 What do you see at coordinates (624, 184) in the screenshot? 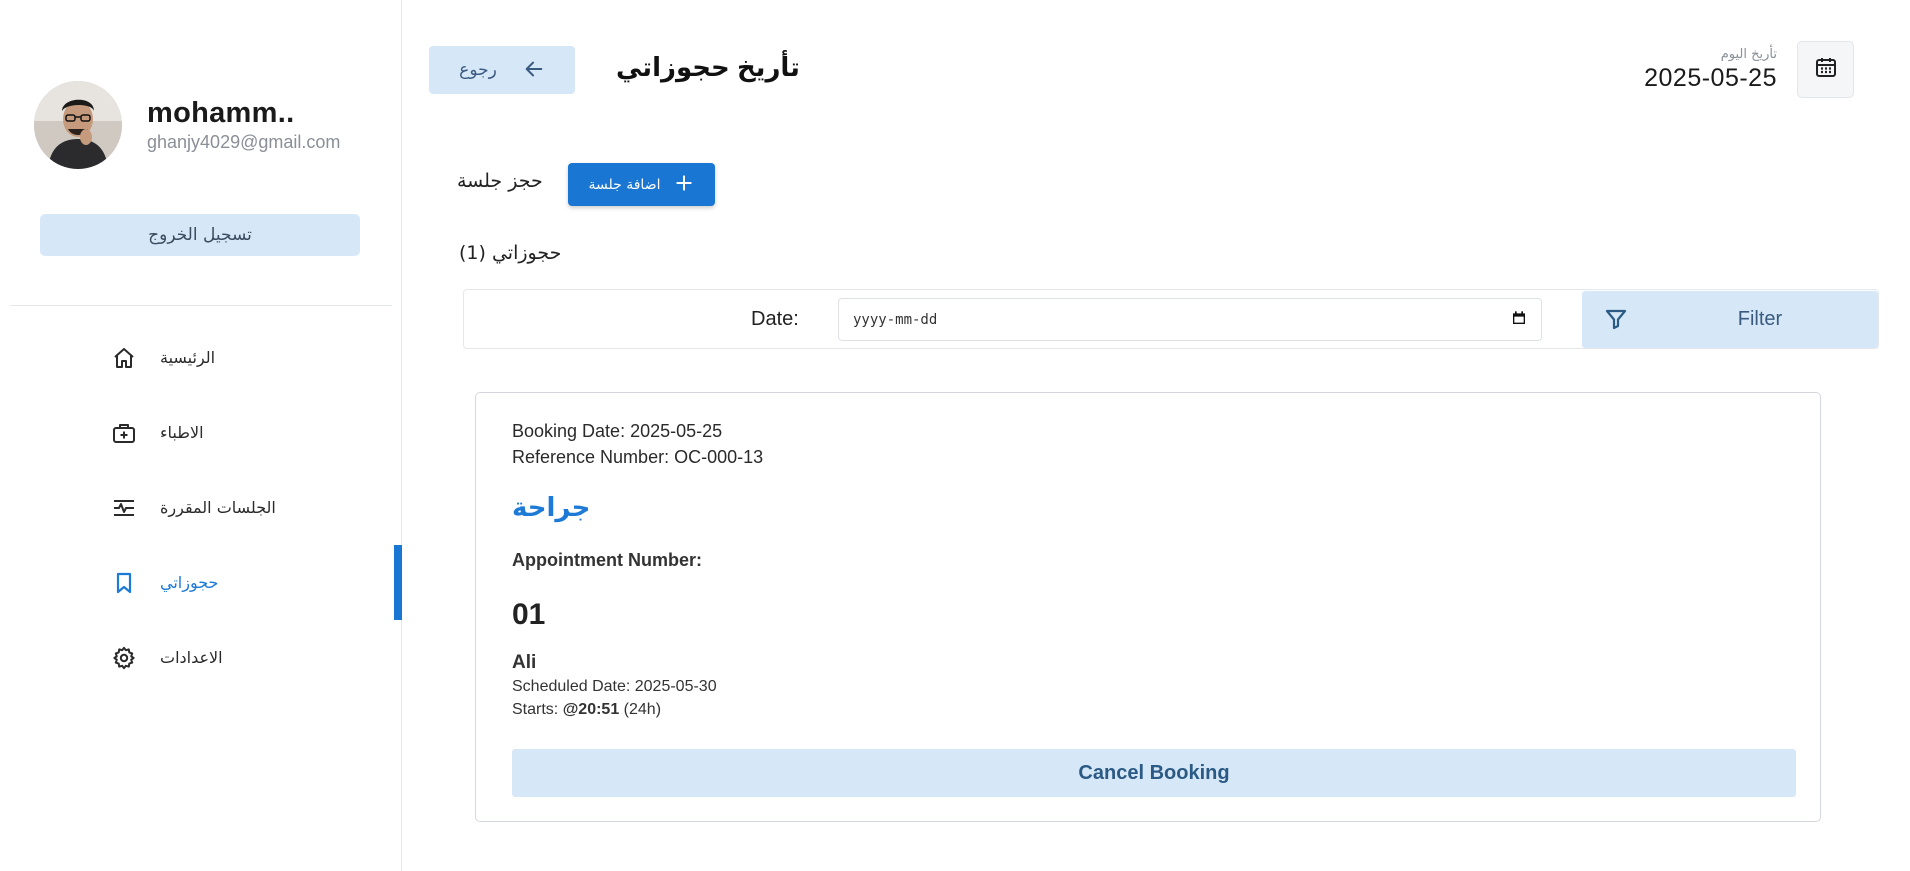
I see `add-session-label: اضافة جلسة` at bounding box center [624, 184].